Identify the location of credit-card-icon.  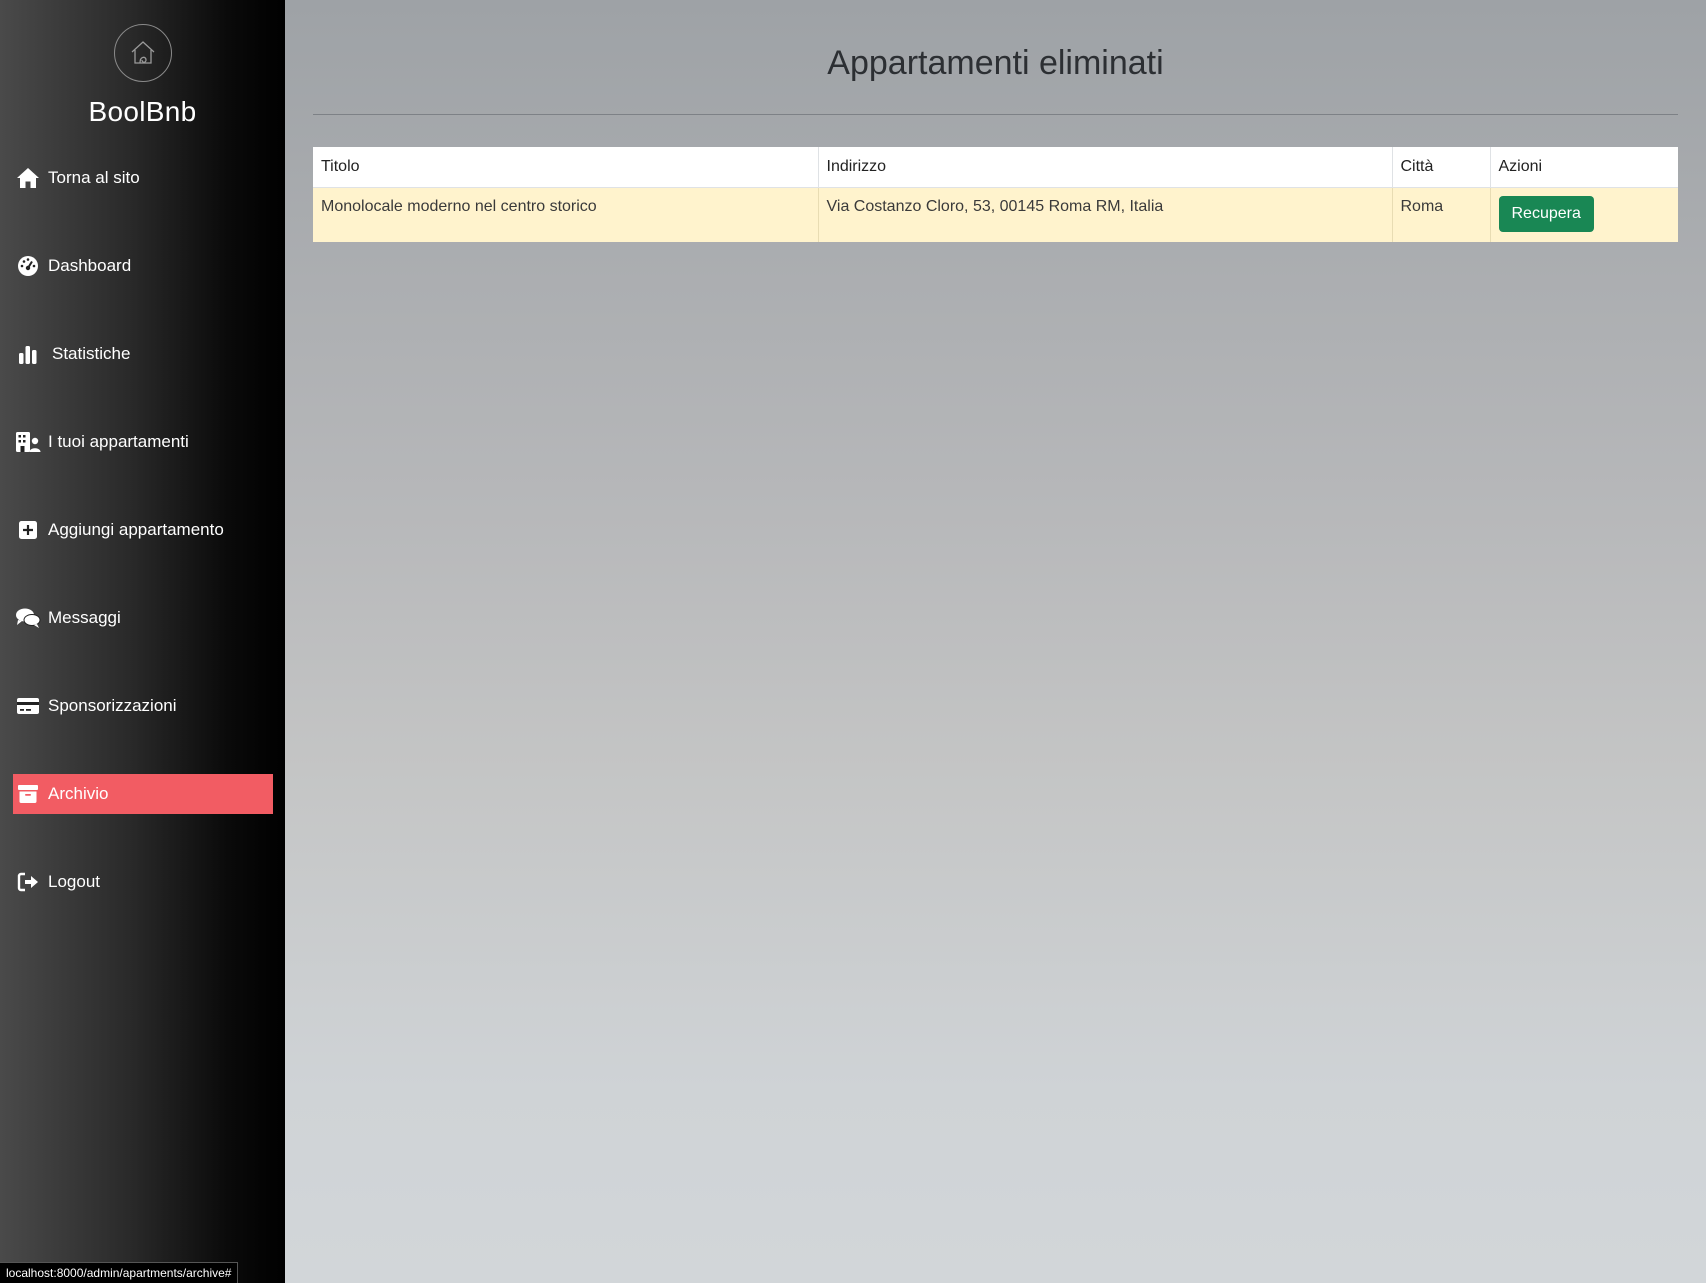
(28, 706).